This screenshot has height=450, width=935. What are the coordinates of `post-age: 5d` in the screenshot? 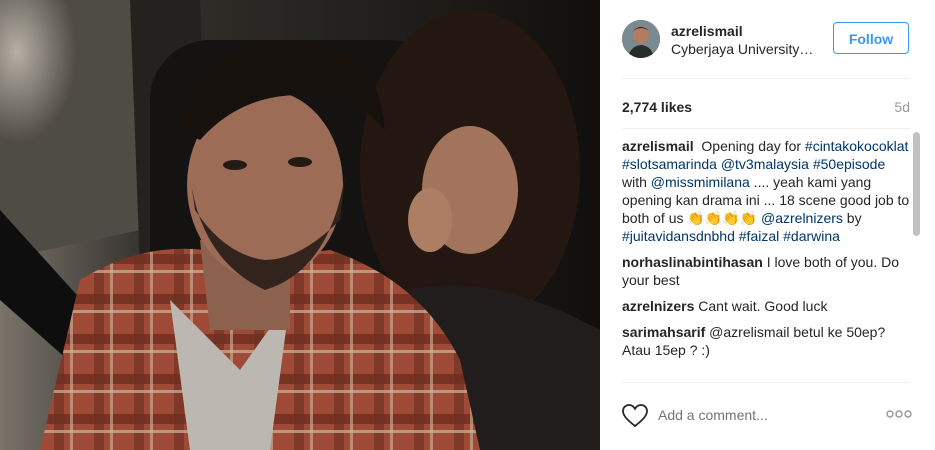 It's located at (902, 107).